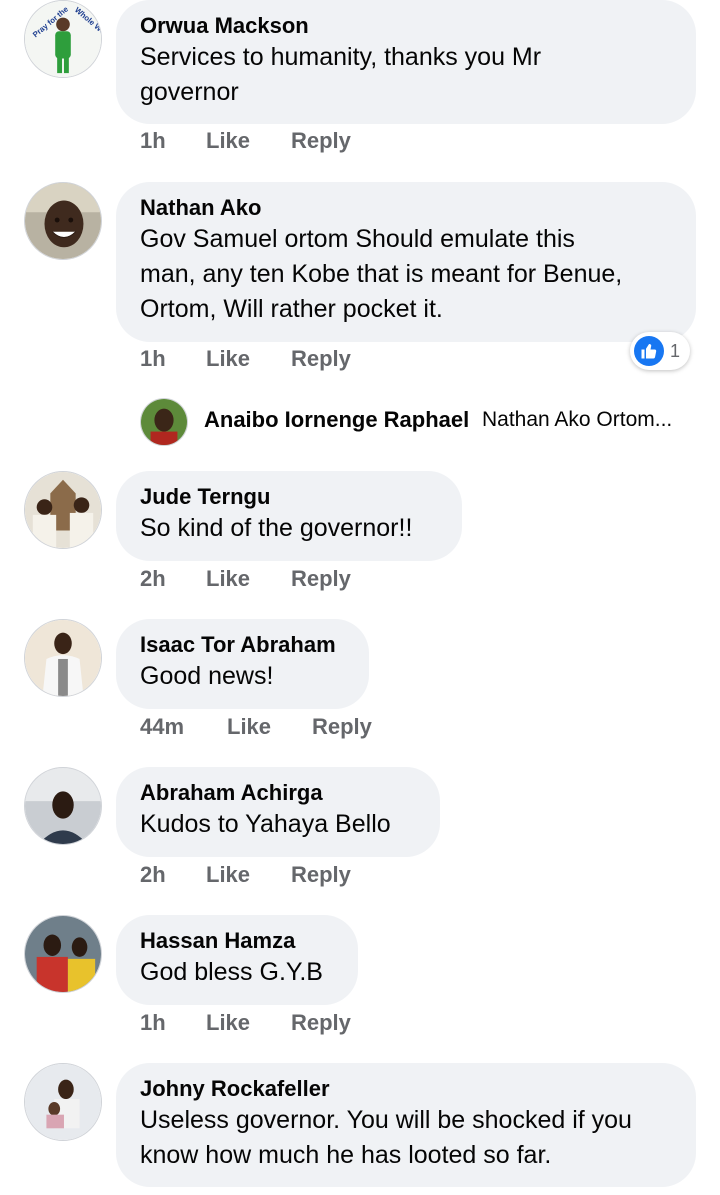 The width and height of the screenshot is (720, 1195). Describe the element at coordinates (189, 92) in the screenshot. I see `comment-text-line: governor` at that location.